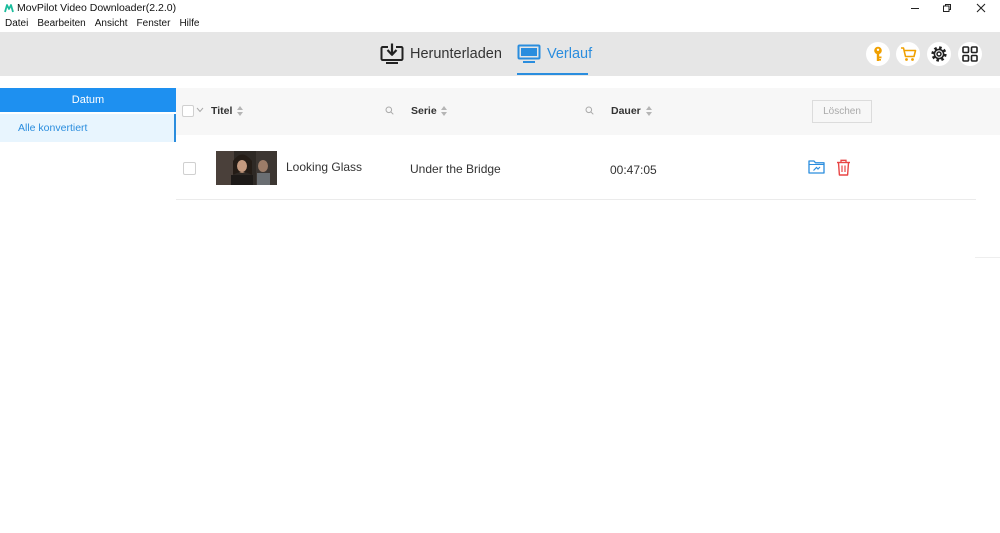 The height and width of the screenshot is (533, 1000). I want to click on tab-download: Herunterladen, so click(441, 54).